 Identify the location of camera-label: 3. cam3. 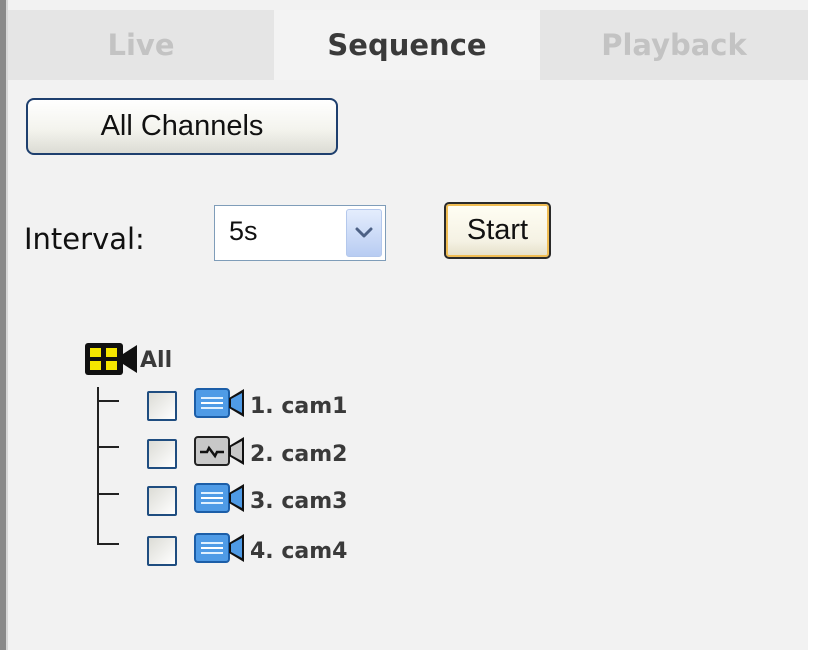
(298, 501).